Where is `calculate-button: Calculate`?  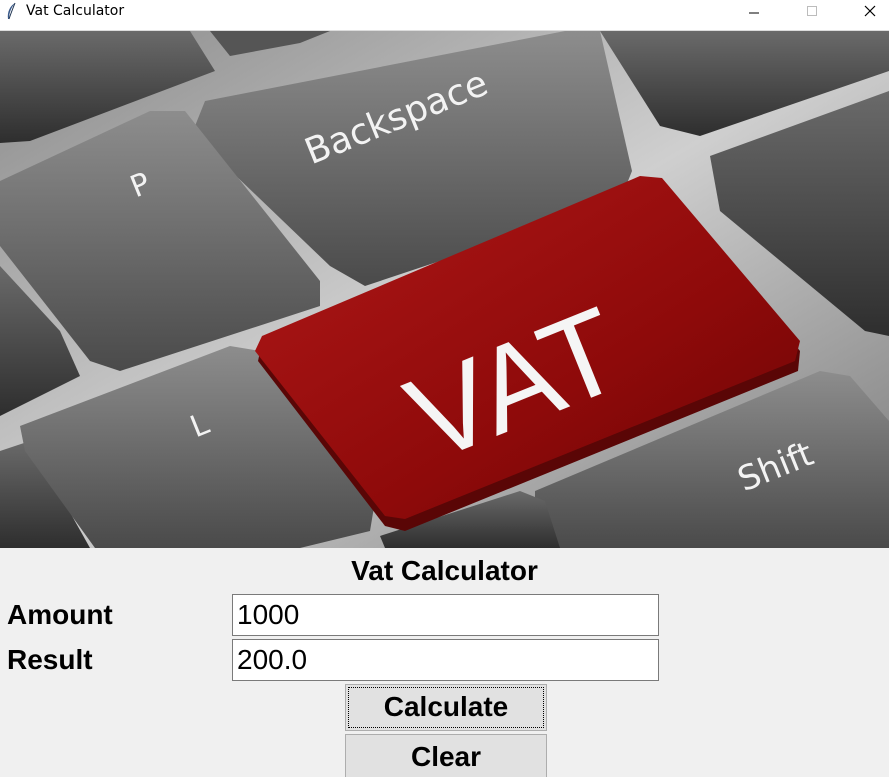
calculate-button: Calculate is located at coordinates (446, 707).